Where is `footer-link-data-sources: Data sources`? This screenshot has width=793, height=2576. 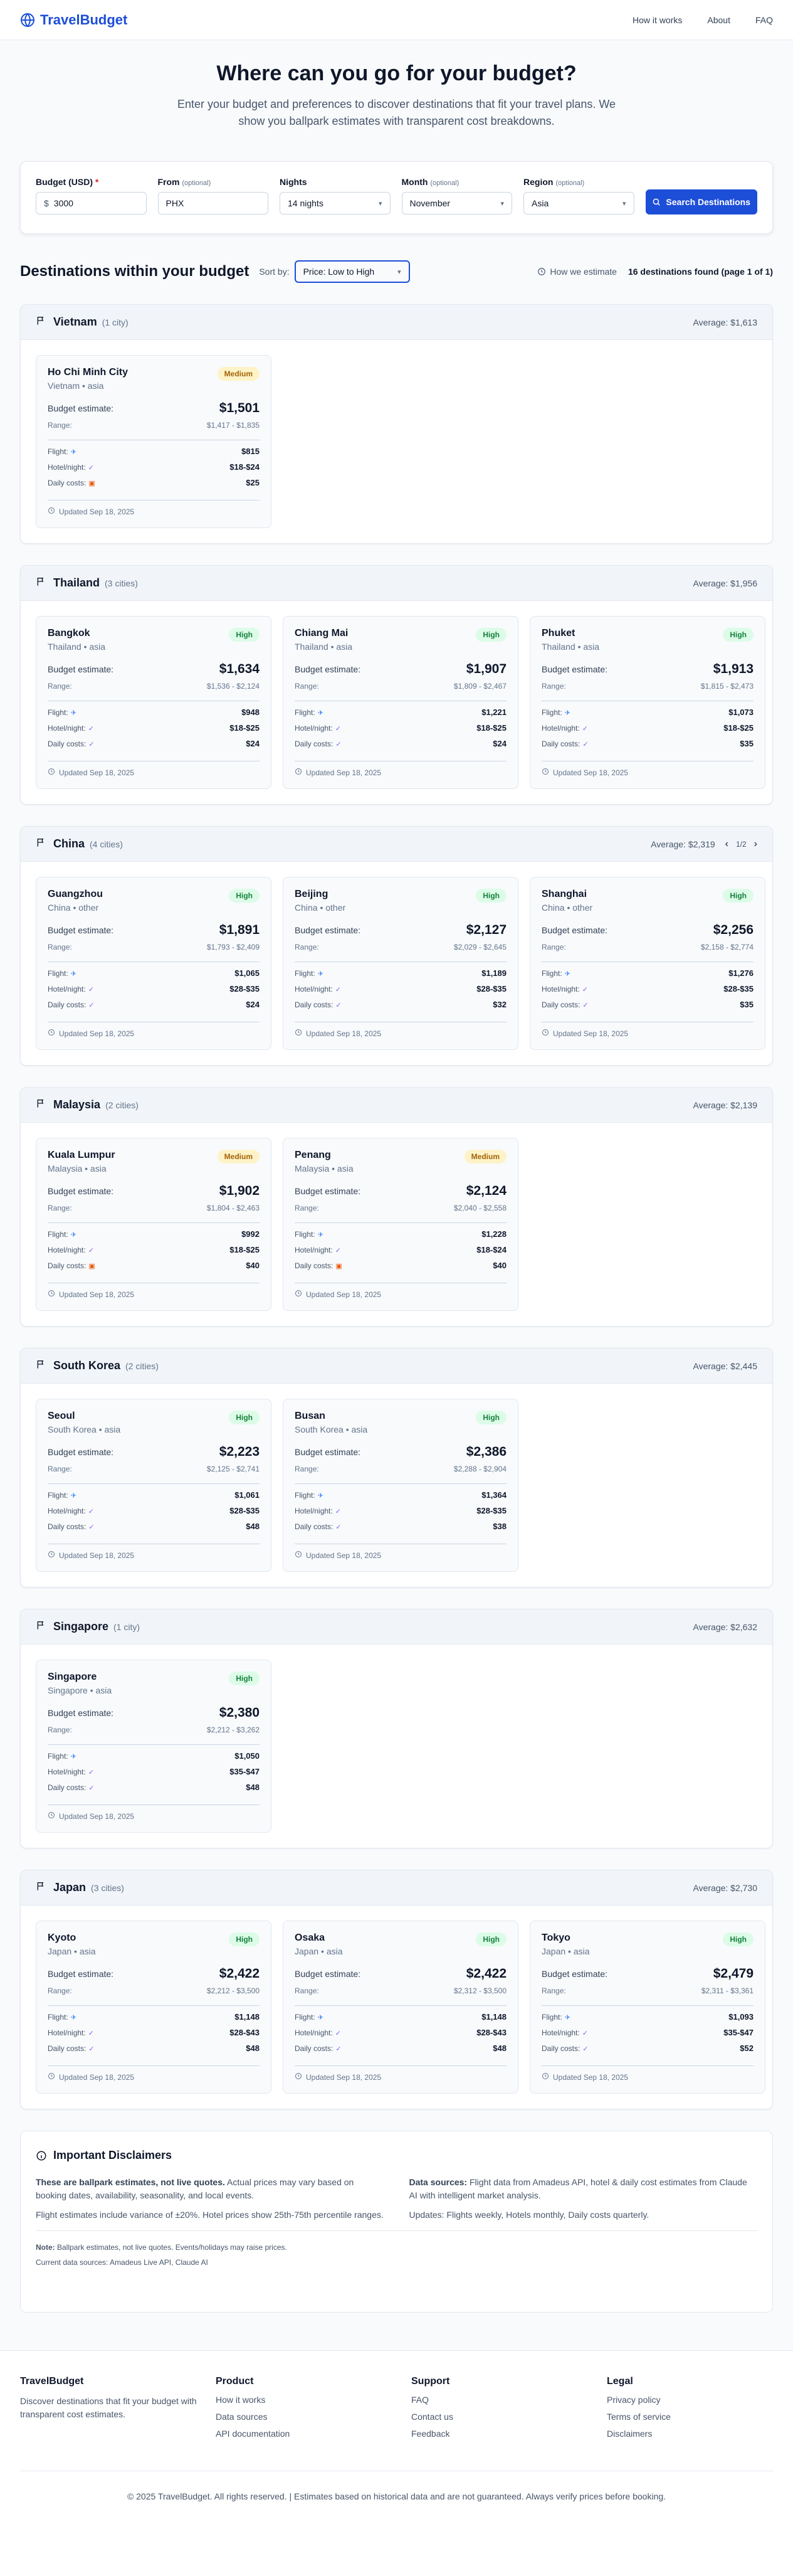 footer-link-data-sources: Data sources is located at coordinates (313, 2417).